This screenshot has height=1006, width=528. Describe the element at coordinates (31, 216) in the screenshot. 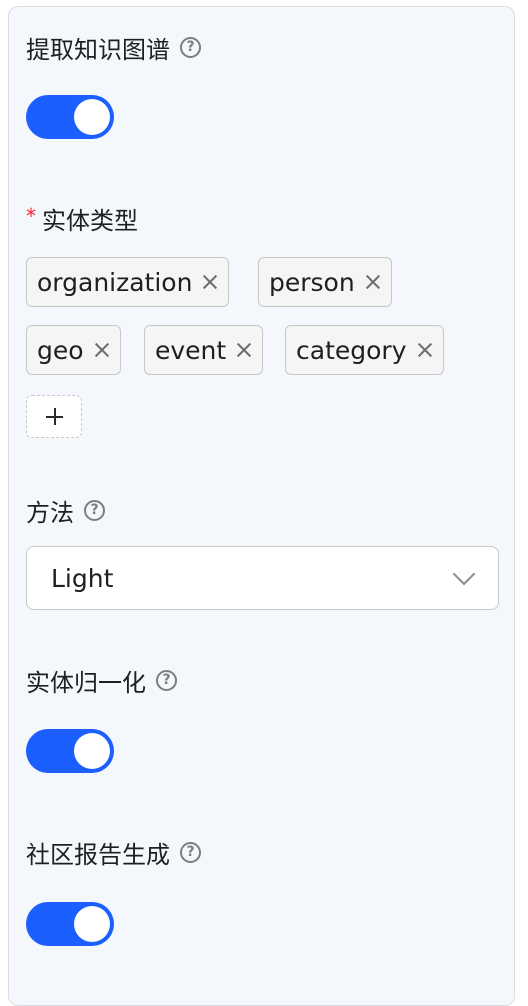

I see `required-mark: *` at that location.